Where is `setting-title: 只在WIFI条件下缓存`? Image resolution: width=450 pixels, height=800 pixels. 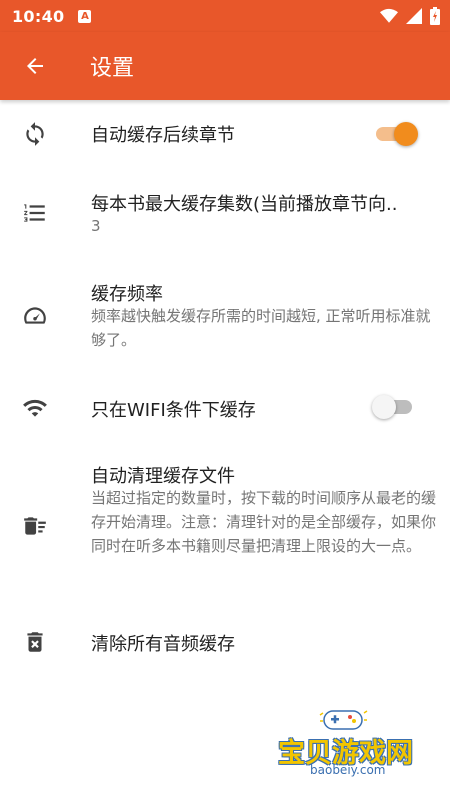
setting-title: 只在WIFI条件下缓存 is located at coordinates (173, 410).